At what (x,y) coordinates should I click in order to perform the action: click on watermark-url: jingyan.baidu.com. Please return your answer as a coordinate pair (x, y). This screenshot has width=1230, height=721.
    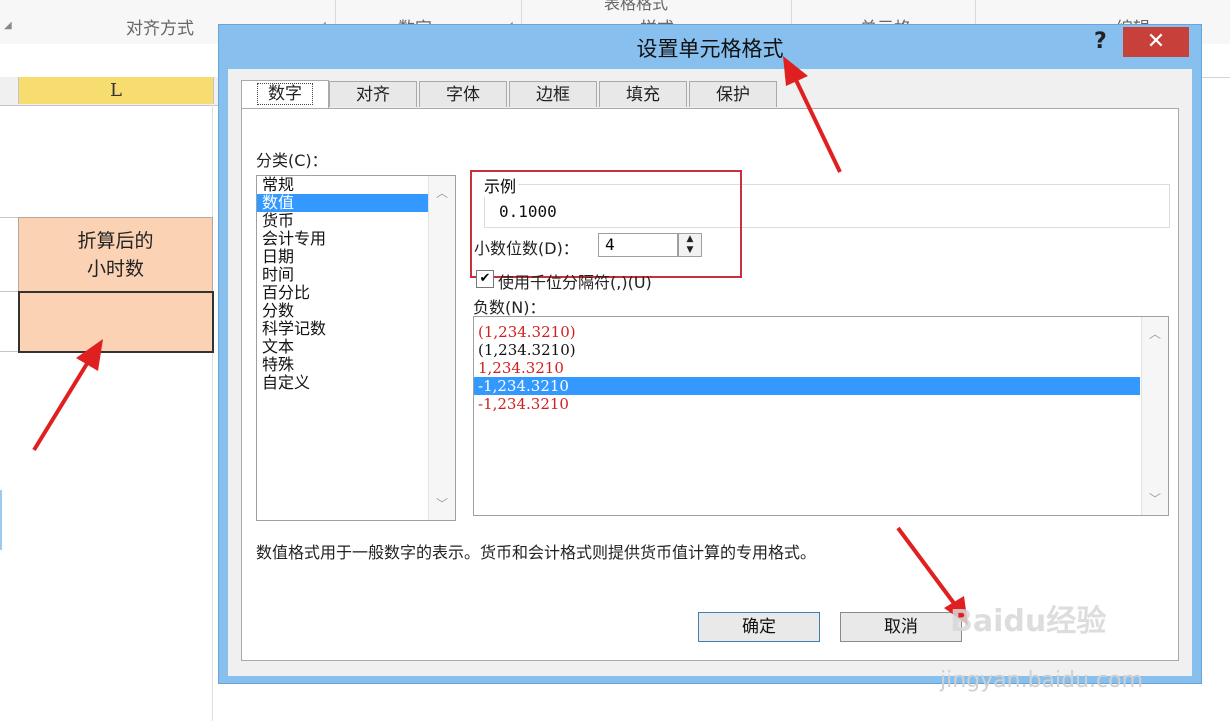
    Looking at the image, I should click on (1042, 680).